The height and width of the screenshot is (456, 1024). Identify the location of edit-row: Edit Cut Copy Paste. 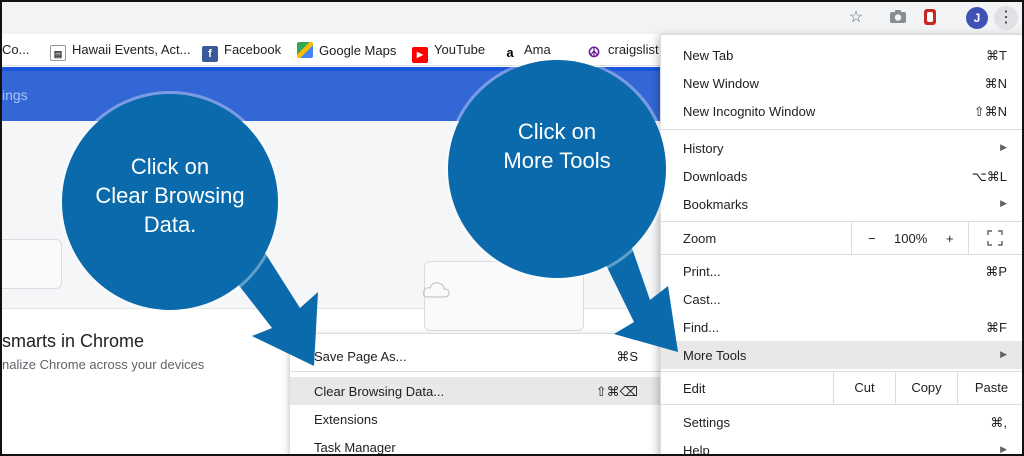
(841, 388).